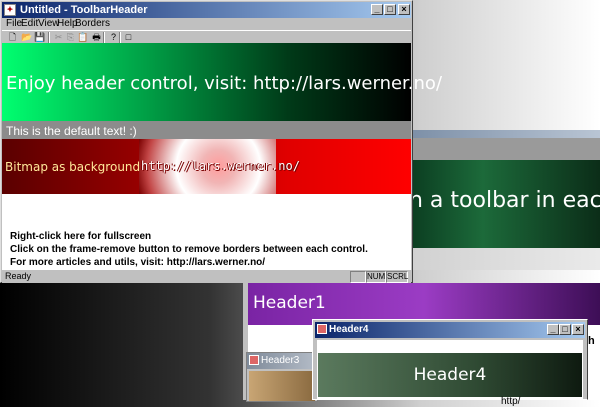 The height and width of the screenshot is (407, 600). Describe the element at coordinates (376, 277) in the screenshot. I see `status-num: NUM` at that location.